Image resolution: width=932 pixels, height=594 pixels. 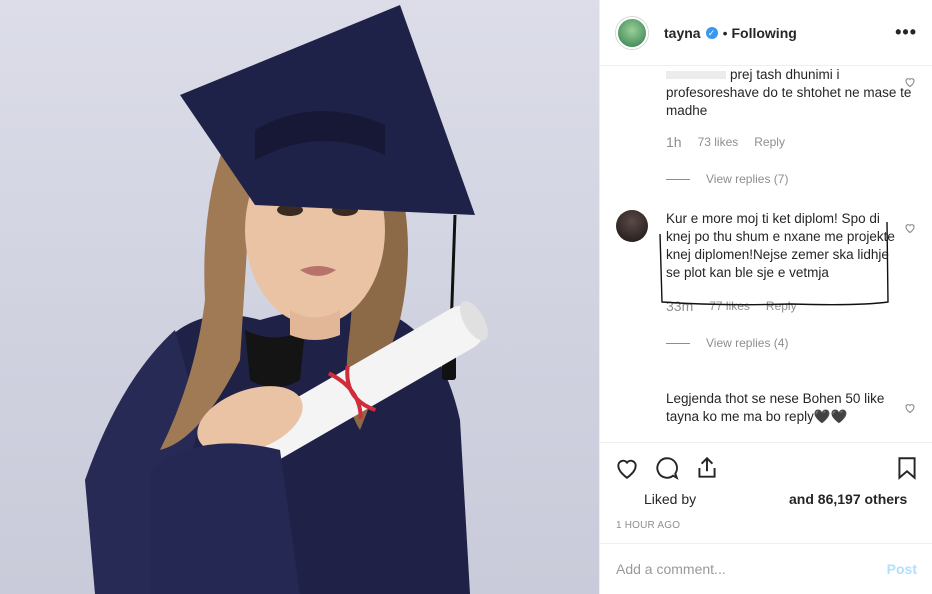 I want to click on comment-time: 1h, so click(x=674, y=142).